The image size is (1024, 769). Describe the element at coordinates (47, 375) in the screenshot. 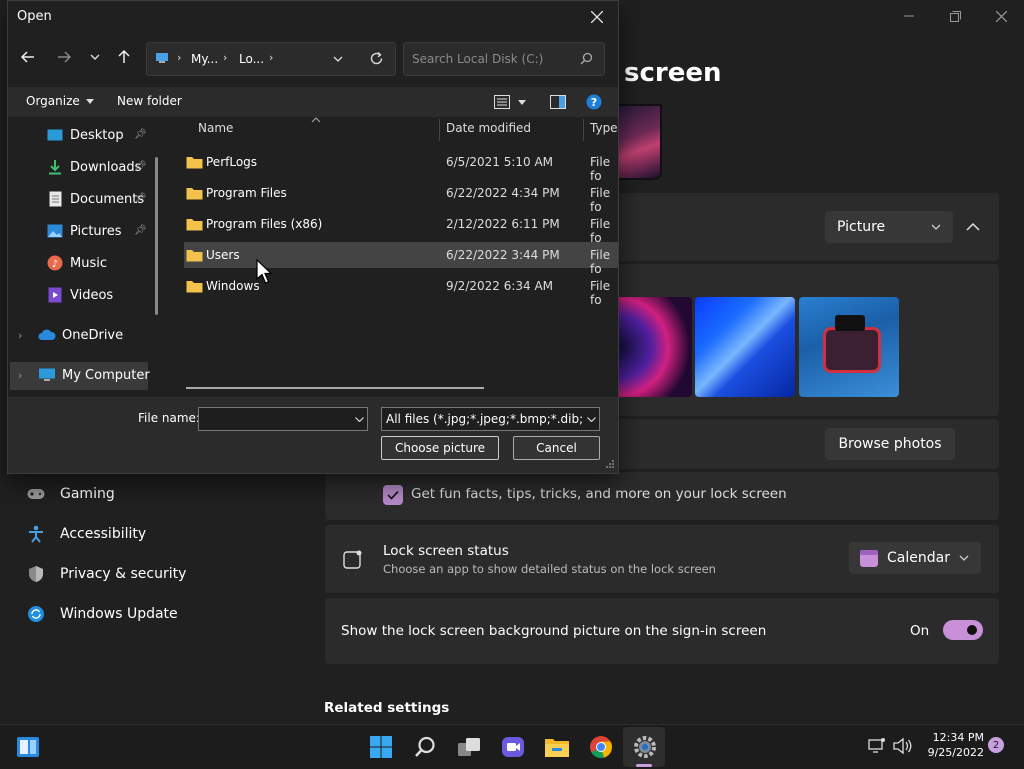

I see `computer-icon` at that location.